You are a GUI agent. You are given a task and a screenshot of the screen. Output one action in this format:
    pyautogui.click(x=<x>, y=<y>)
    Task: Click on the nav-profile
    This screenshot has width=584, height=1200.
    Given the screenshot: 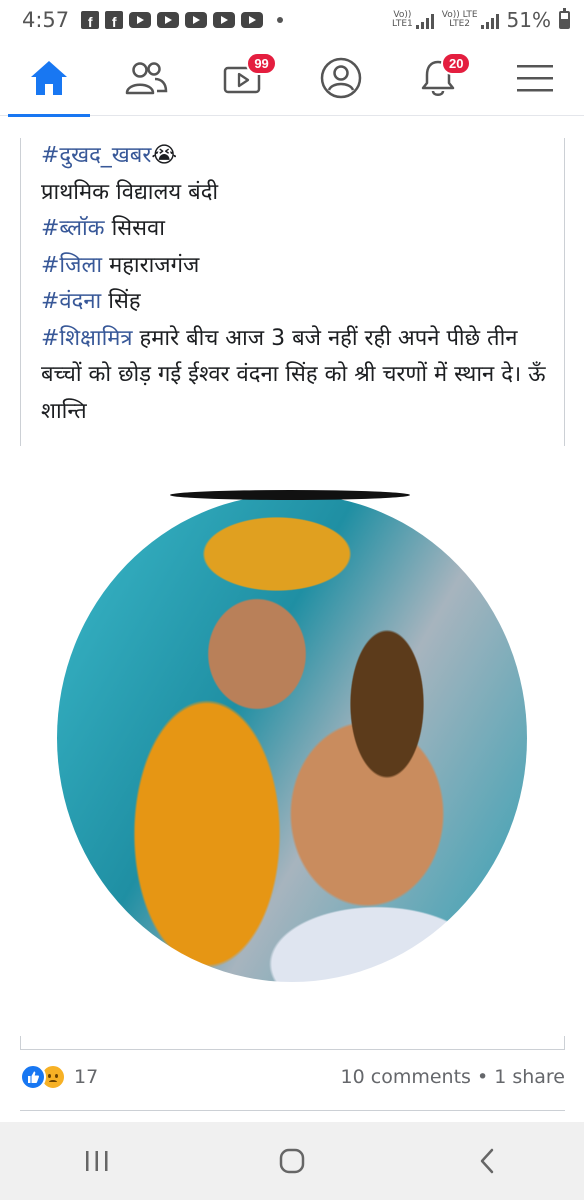 What is the action you would take?
    pyautogui.click(x=341, y=78)
    